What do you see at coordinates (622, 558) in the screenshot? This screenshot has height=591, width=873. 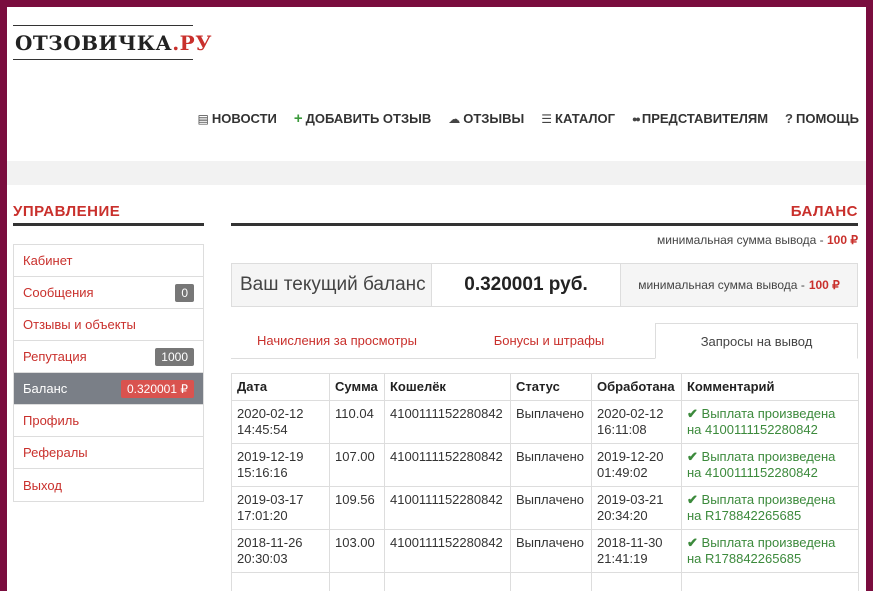 I see `time-value: 21:41:19` at bounding box center [622, 558].